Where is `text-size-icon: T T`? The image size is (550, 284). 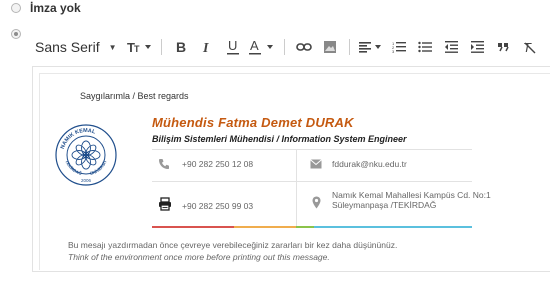 text-size-icon: T T is located at coordinates (139, 47).